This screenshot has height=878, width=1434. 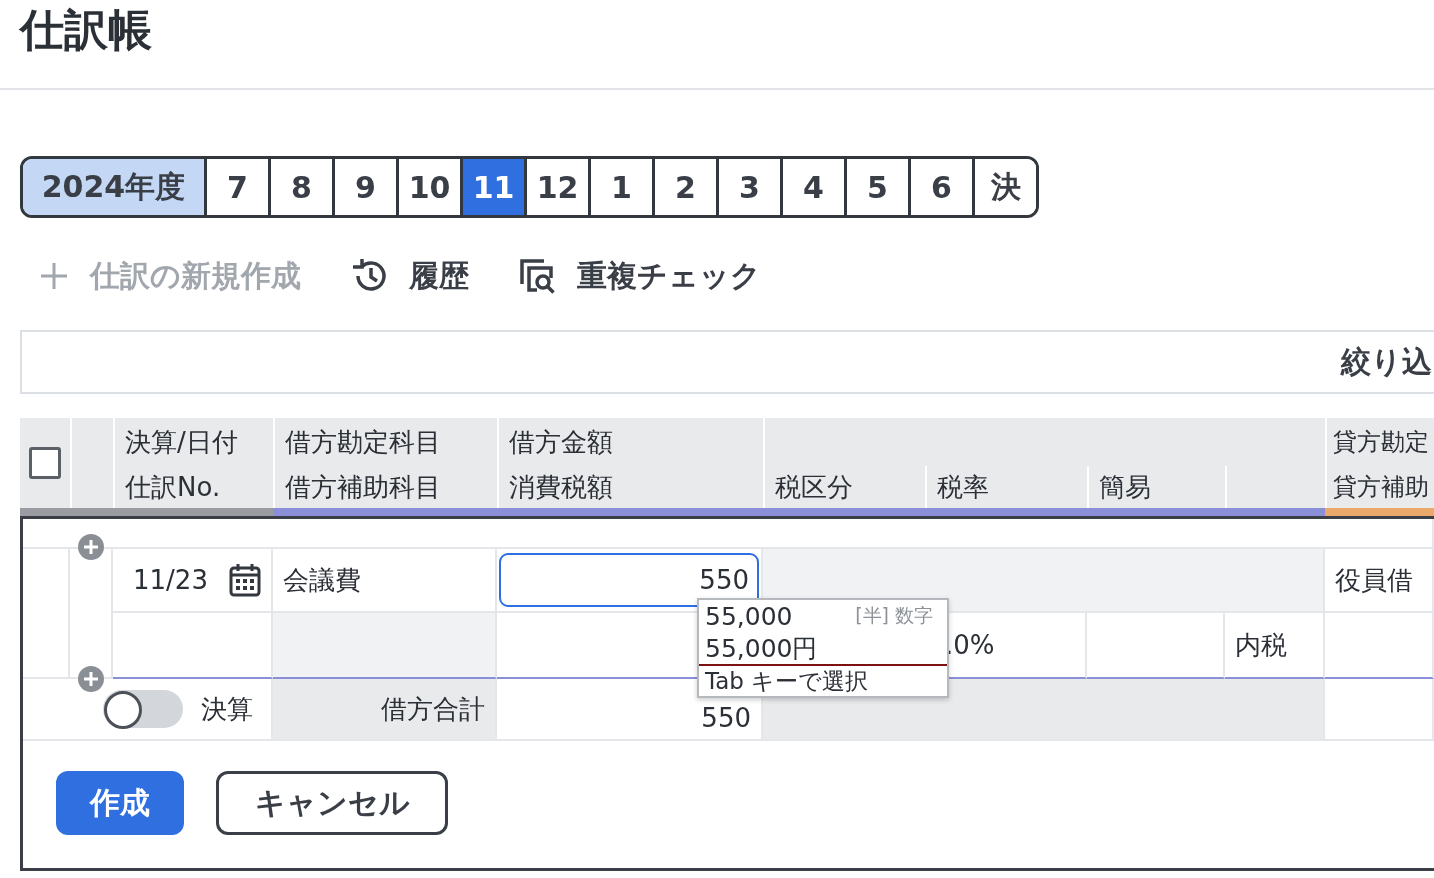 What do you see at coordinates (227, 709) in the screenshot?
I see `toggle-label: 決算` at bounding box center [227, 709].